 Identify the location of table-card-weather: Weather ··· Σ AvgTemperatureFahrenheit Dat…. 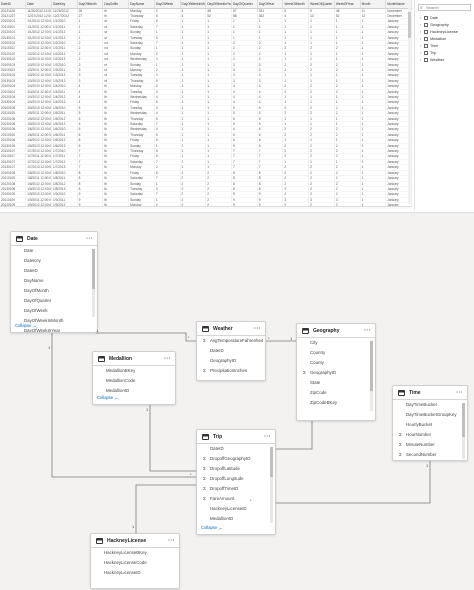
(231, 351).